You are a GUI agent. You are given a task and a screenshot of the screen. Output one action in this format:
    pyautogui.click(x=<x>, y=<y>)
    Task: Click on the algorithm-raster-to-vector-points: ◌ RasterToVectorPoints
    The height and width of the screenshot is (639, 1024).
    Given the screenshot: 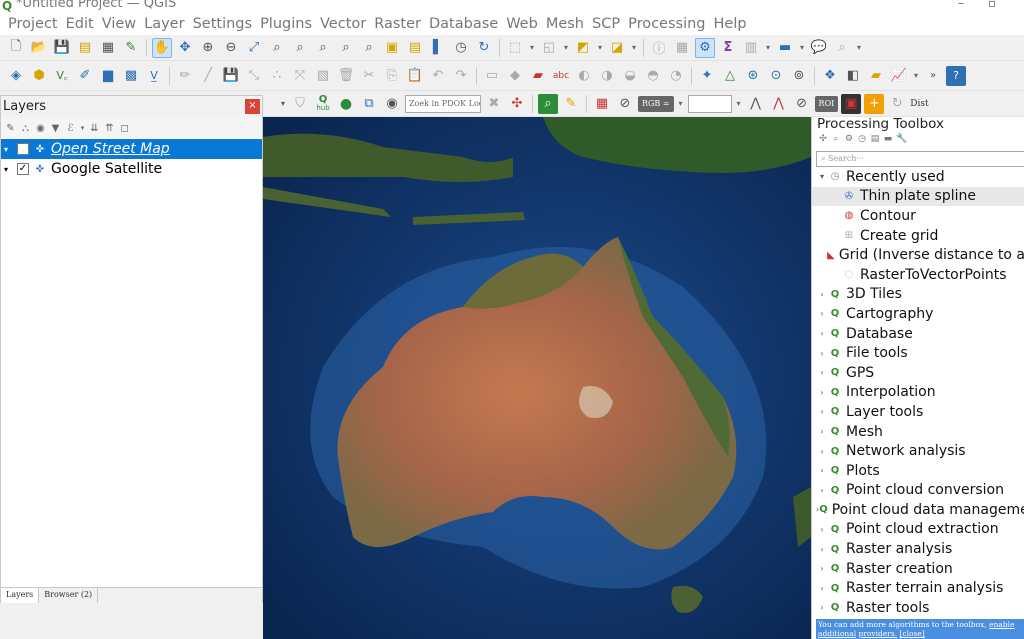 What is the action you would take?
    pyautogui.click(x=918, y=275)
    